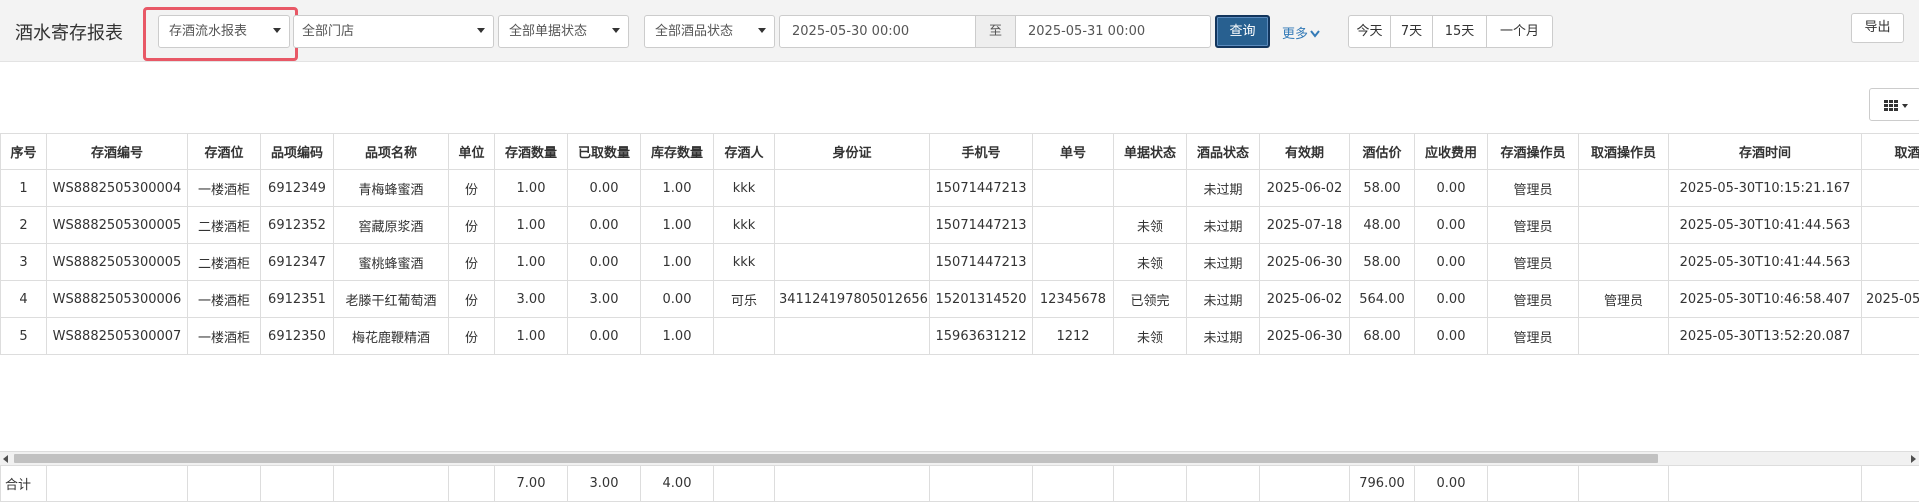  I want to click on total-item-status, so click(1223, 484).